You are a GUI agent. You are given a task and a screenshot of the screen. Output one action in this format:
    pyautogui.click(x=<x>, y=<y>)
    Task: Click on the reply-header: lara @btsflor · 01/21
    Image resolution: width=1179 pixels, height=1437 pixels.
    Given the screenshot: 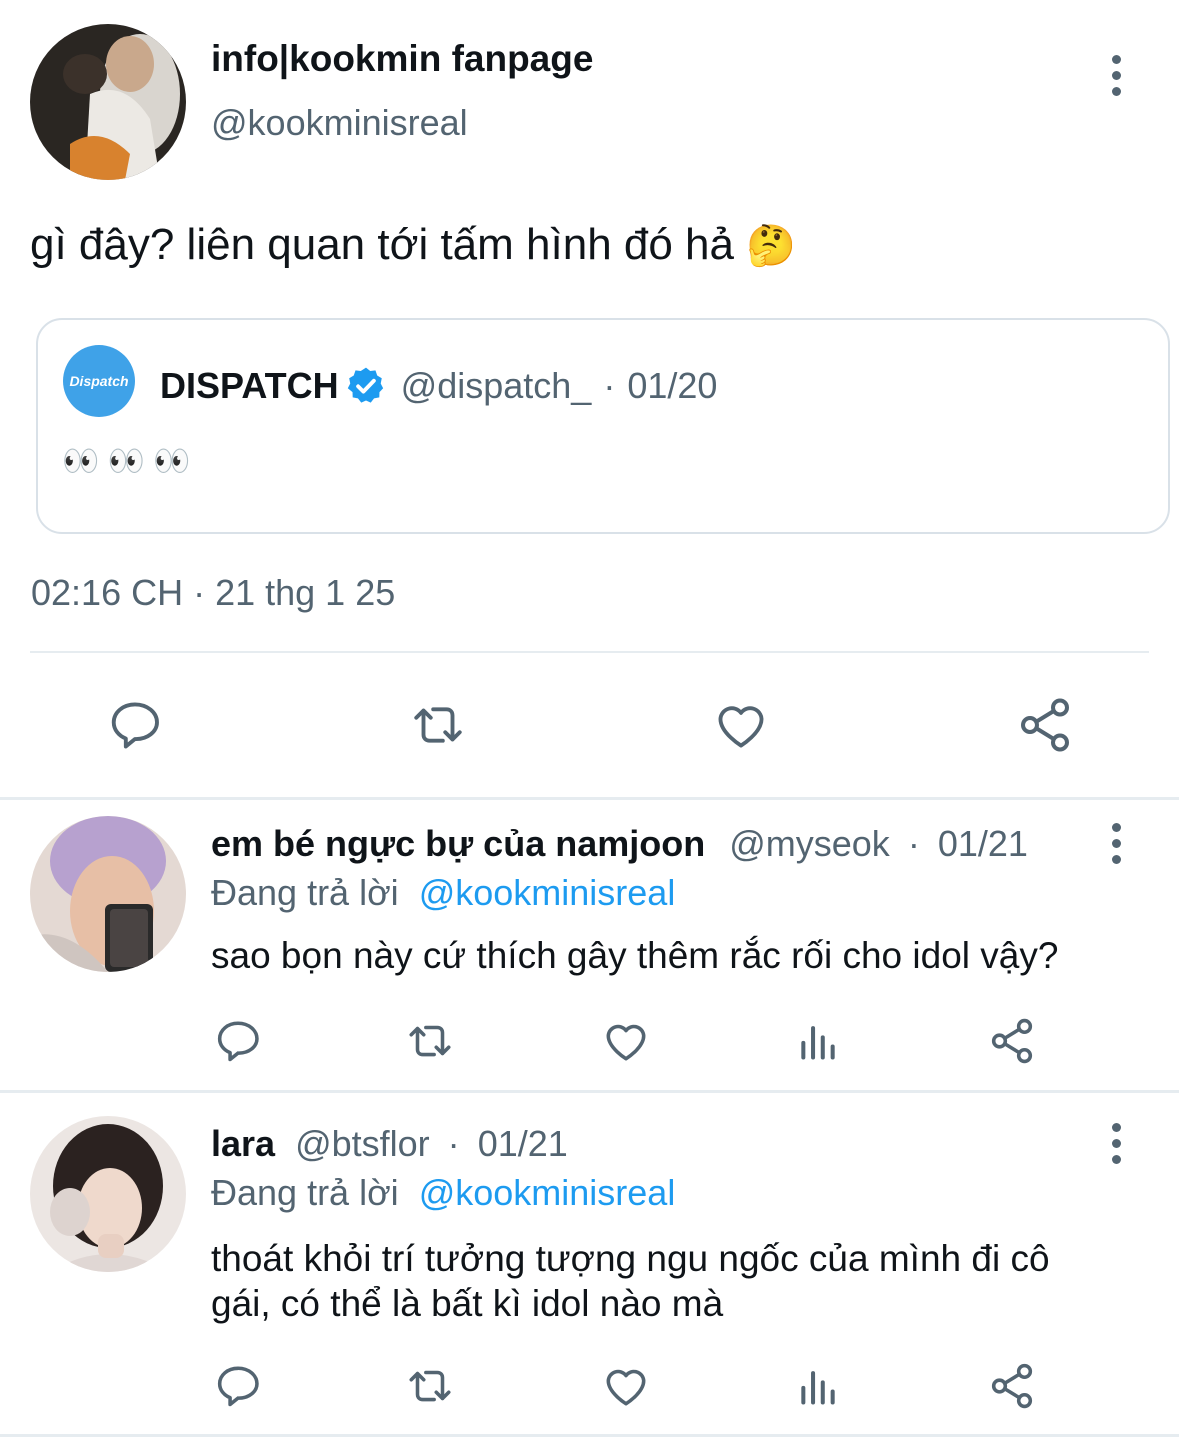 What is the action you would take?
    pyautogui.click(x=389, y=1144)
    